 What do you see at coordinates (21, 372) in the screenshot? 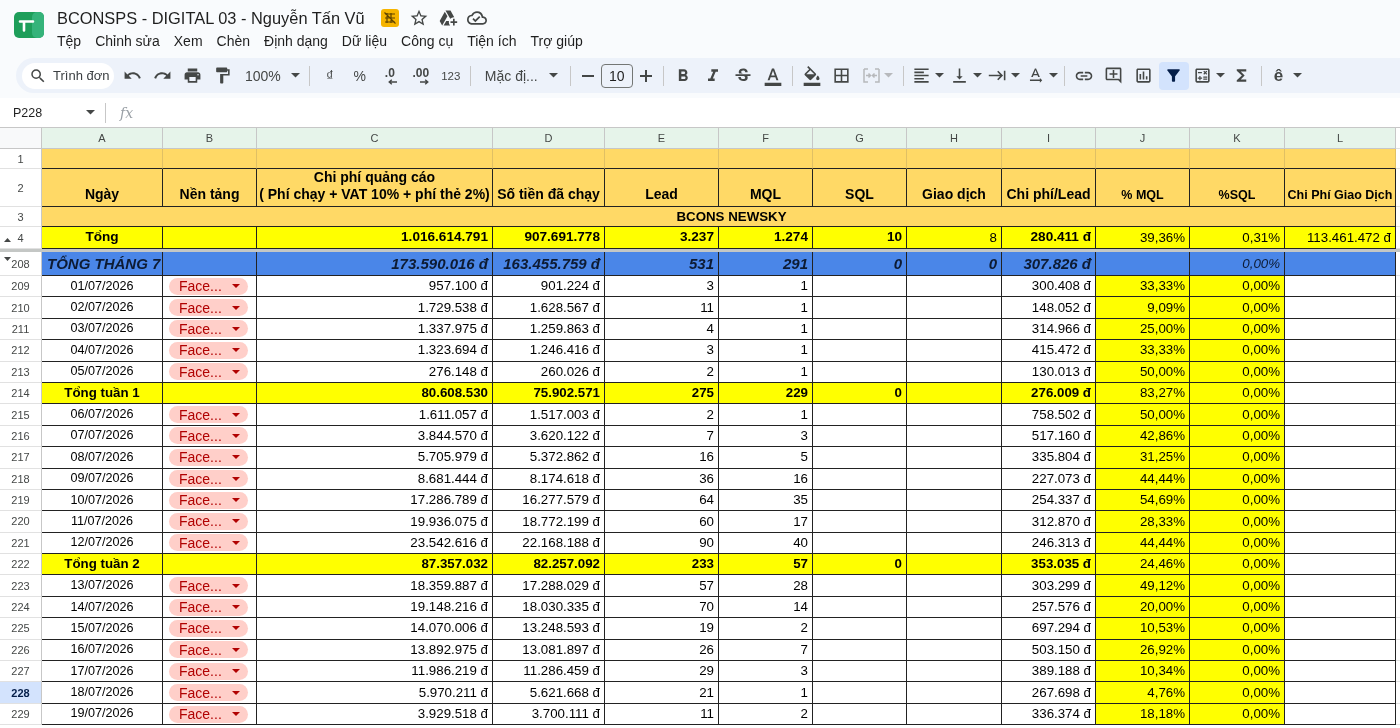
I see `row-header: 213` at bounding box center [21, 372].